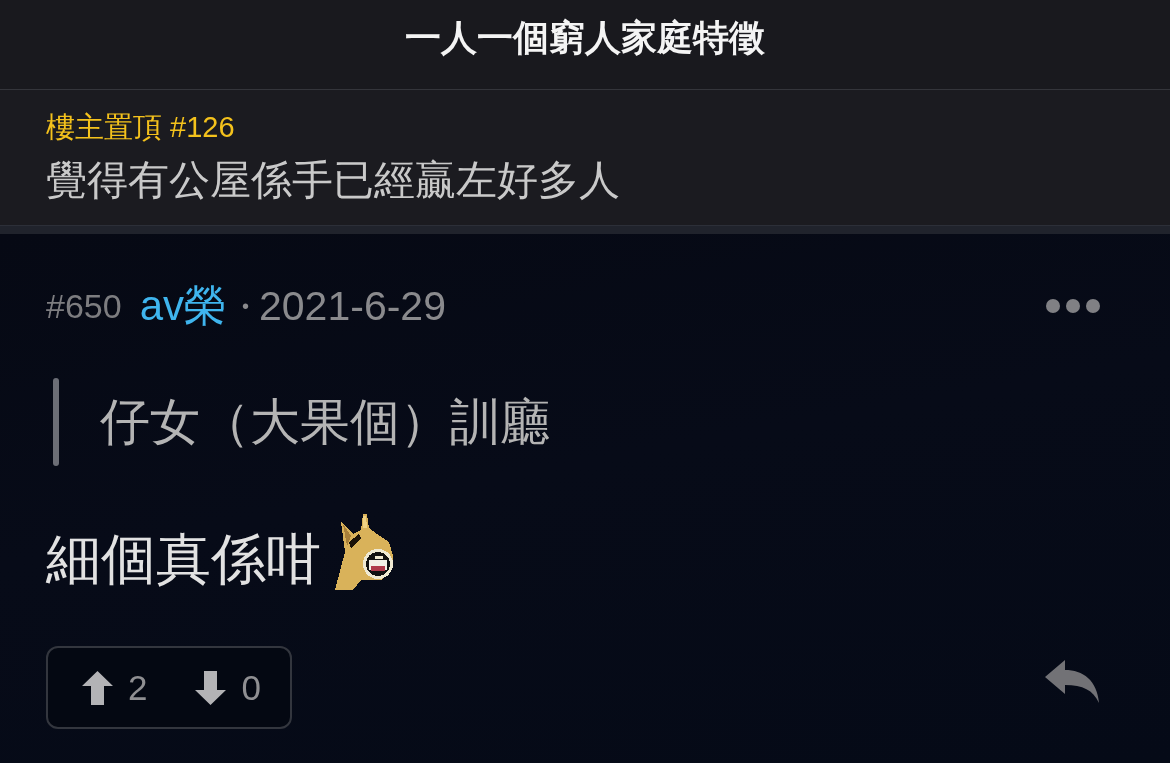 This screenshot has width=1170, height=763. Describe the element at coordinates (183, 559) in the screenshot. I see `post-text: 細個真係咁` at that location.